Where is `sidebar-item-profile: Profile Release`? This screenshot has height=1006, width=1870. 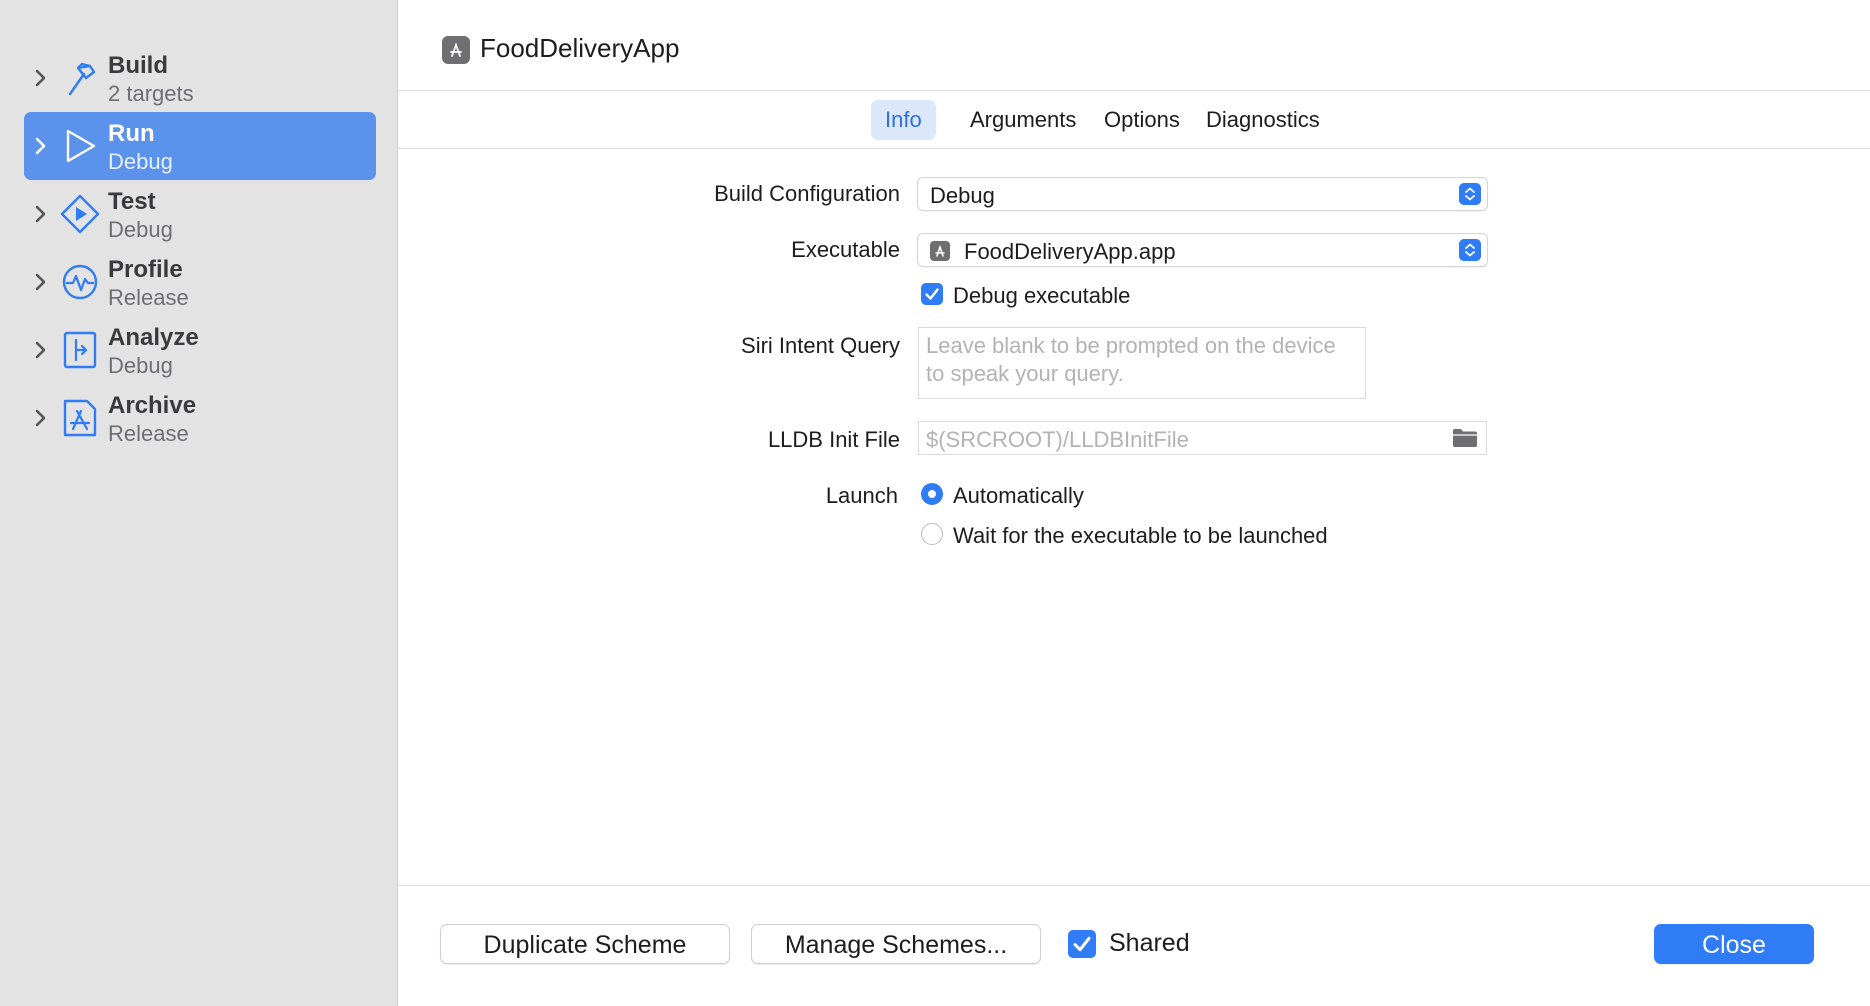 sidebar-item-profile: Profile Release is located at coordinates (200, 282).